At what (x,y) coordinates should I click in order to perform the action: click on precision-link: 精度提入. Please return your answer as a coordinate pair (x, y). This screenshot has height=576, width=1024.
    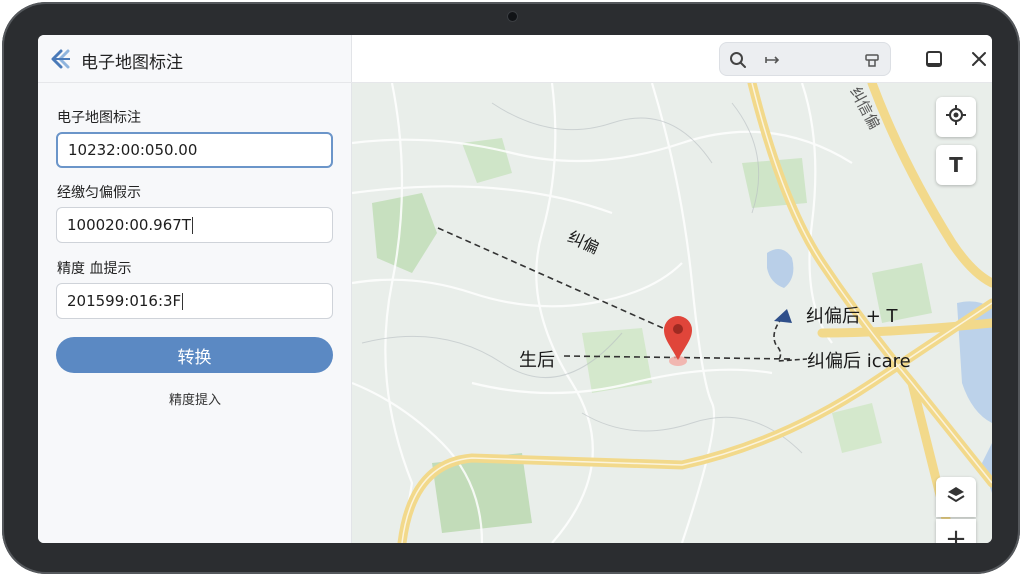
    Looking at the image, I should click on (195, 398).